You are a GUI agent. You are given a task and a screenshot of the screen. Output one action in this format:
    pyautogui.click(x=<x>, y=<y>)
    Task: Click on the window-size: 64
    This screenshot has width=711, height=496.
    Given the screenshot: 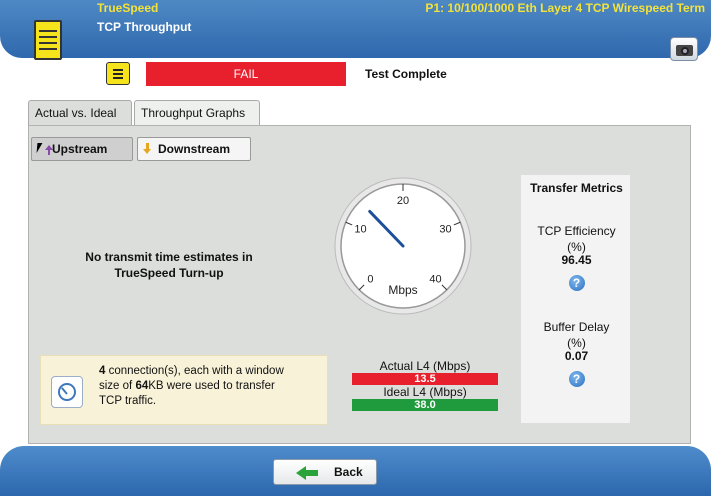 What is the action you would take?
    pyautogui.click(x=142, y=386)
    